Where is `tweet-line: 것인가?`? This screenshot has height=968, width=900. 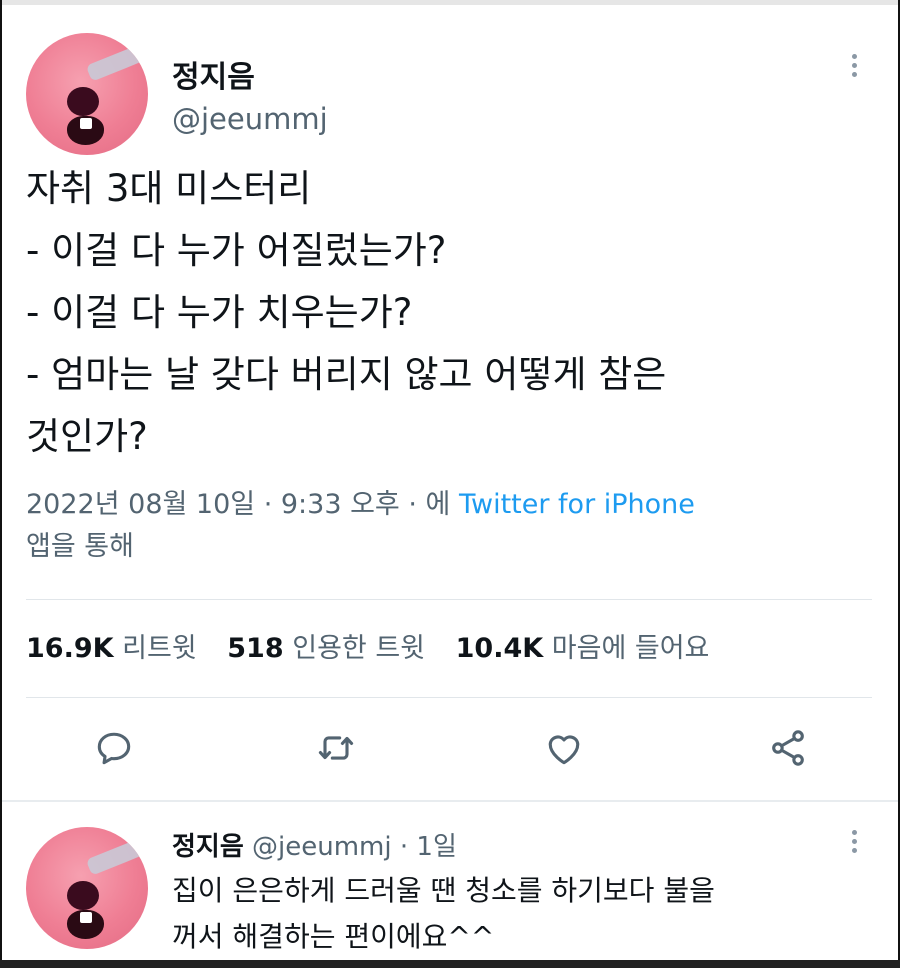
tweet-line: 것인가? is located at coordinates (87, 436).